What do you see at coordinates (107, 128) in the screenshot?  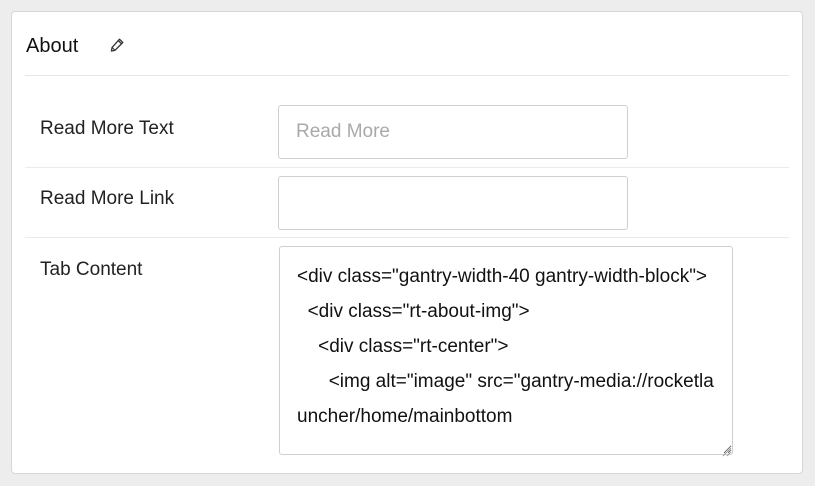 I see `read-more-text-label: Read More Text` at bounding box center [107, 128].